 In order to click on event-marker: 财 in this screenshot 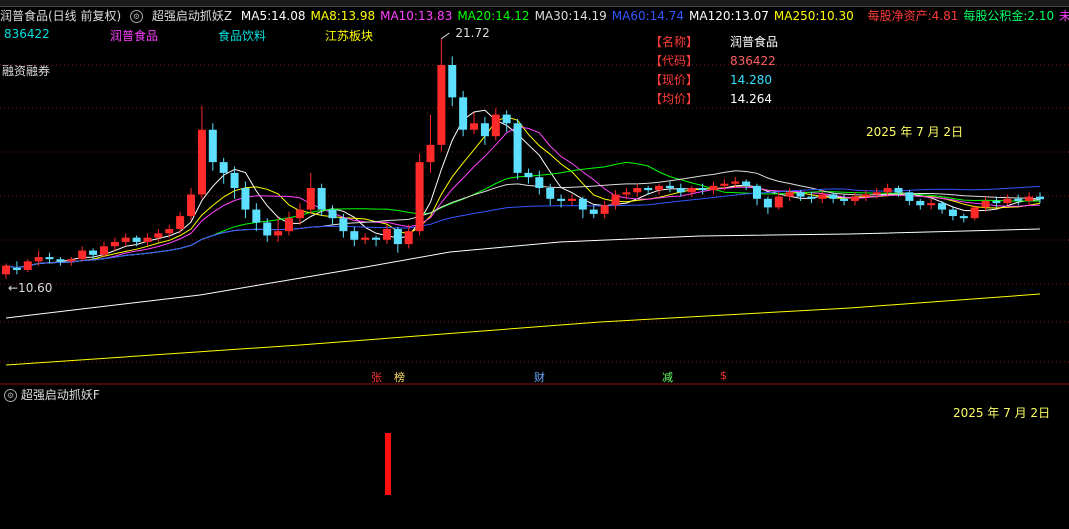, I will do `click(539, 377)`.